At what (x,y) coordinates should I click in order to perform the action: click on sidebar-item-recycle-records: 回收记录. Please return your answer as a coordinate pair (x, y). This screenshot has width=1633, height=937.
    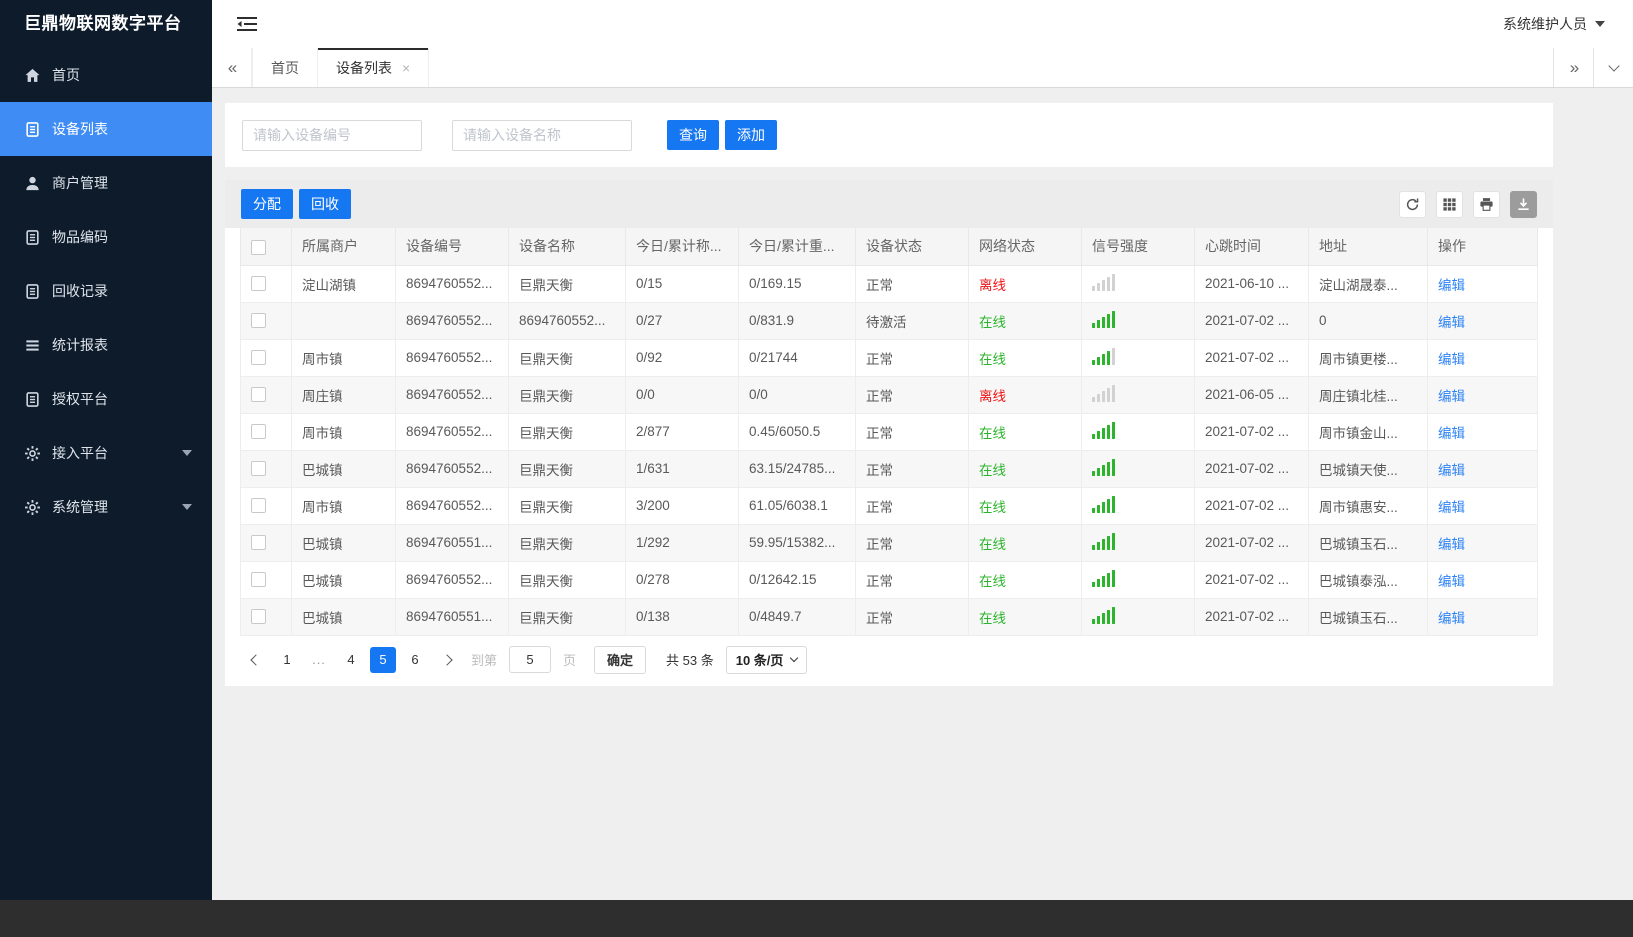
    Looking at the image, I should click on (106, 291).